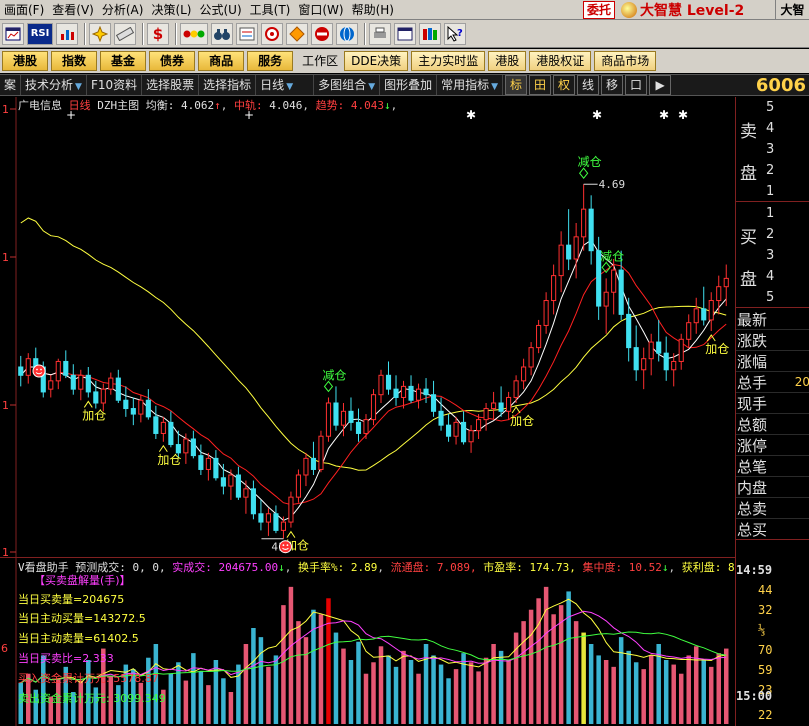 The width and height of the screenshot is (809, 726). I want to click on tick-num: 22, so click(765, 715).